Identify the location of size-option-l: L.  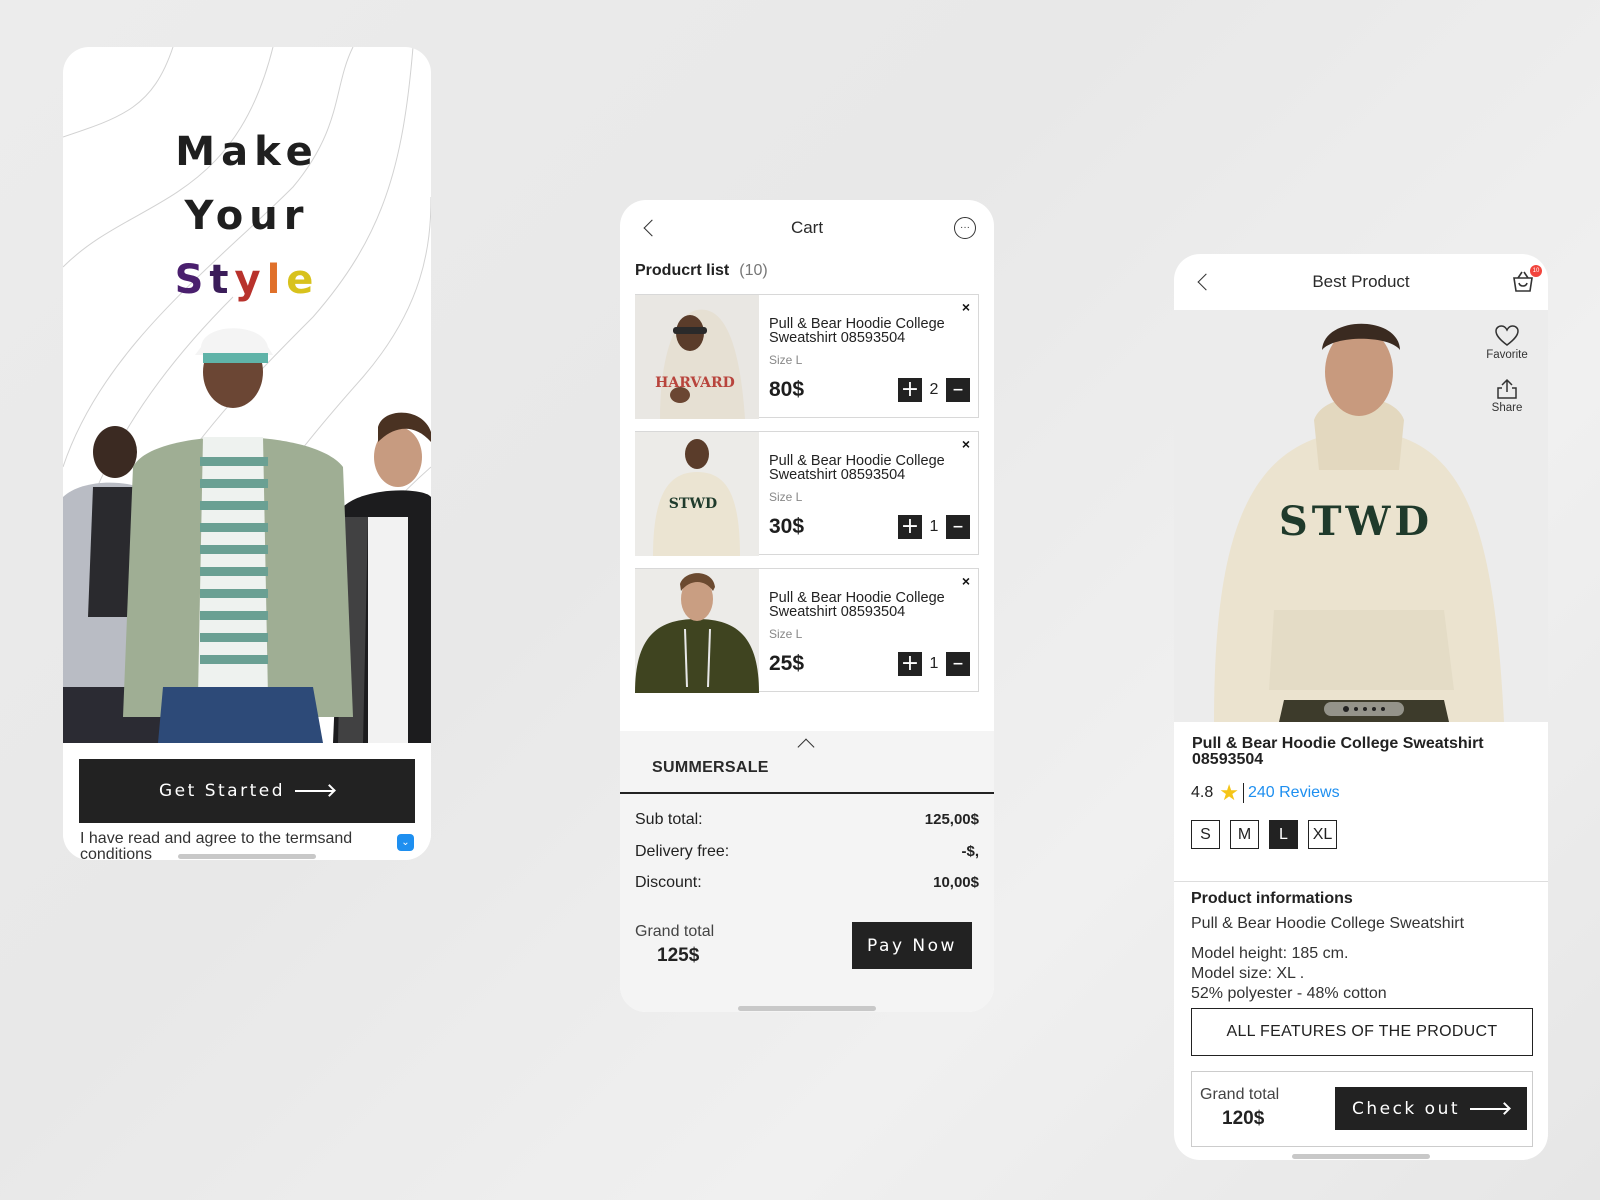
(1283, 834).